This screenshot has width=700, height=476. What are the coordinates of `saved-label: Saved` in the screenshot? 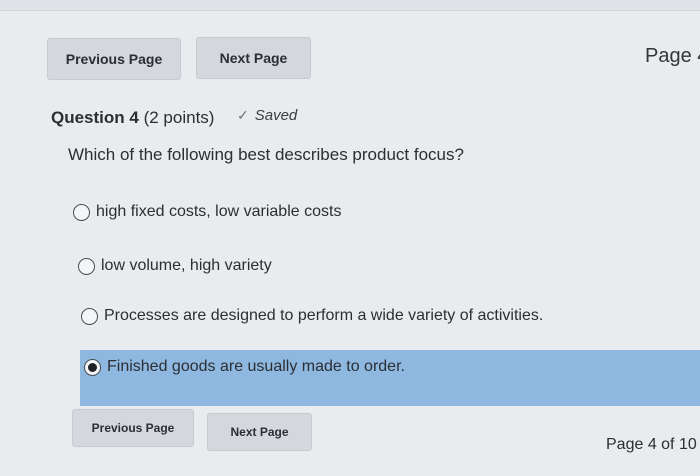 It's located at (276, 115).